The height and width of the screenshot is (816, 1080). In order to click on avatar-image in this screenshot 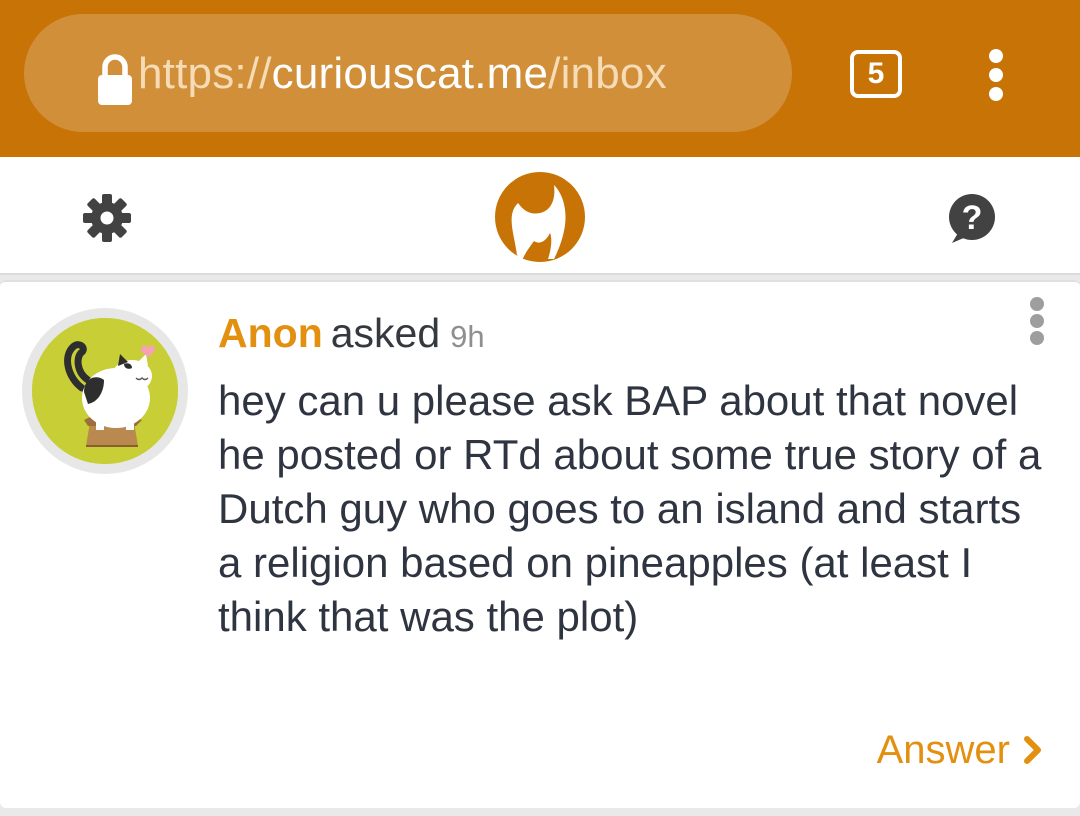, I will do `click(105, 391)`.